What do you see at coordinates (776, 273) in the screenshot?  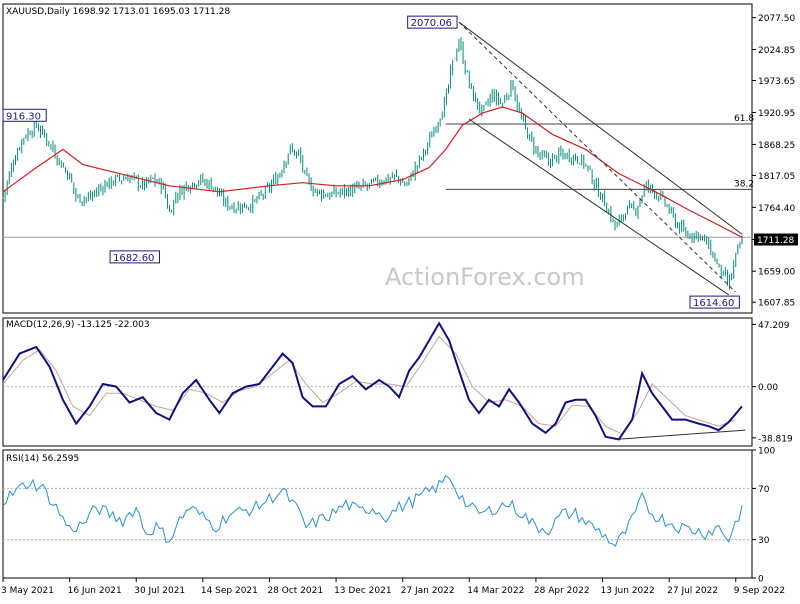 I see `price-y-tick-label: 1659.00` at bounding box center [776, 273].